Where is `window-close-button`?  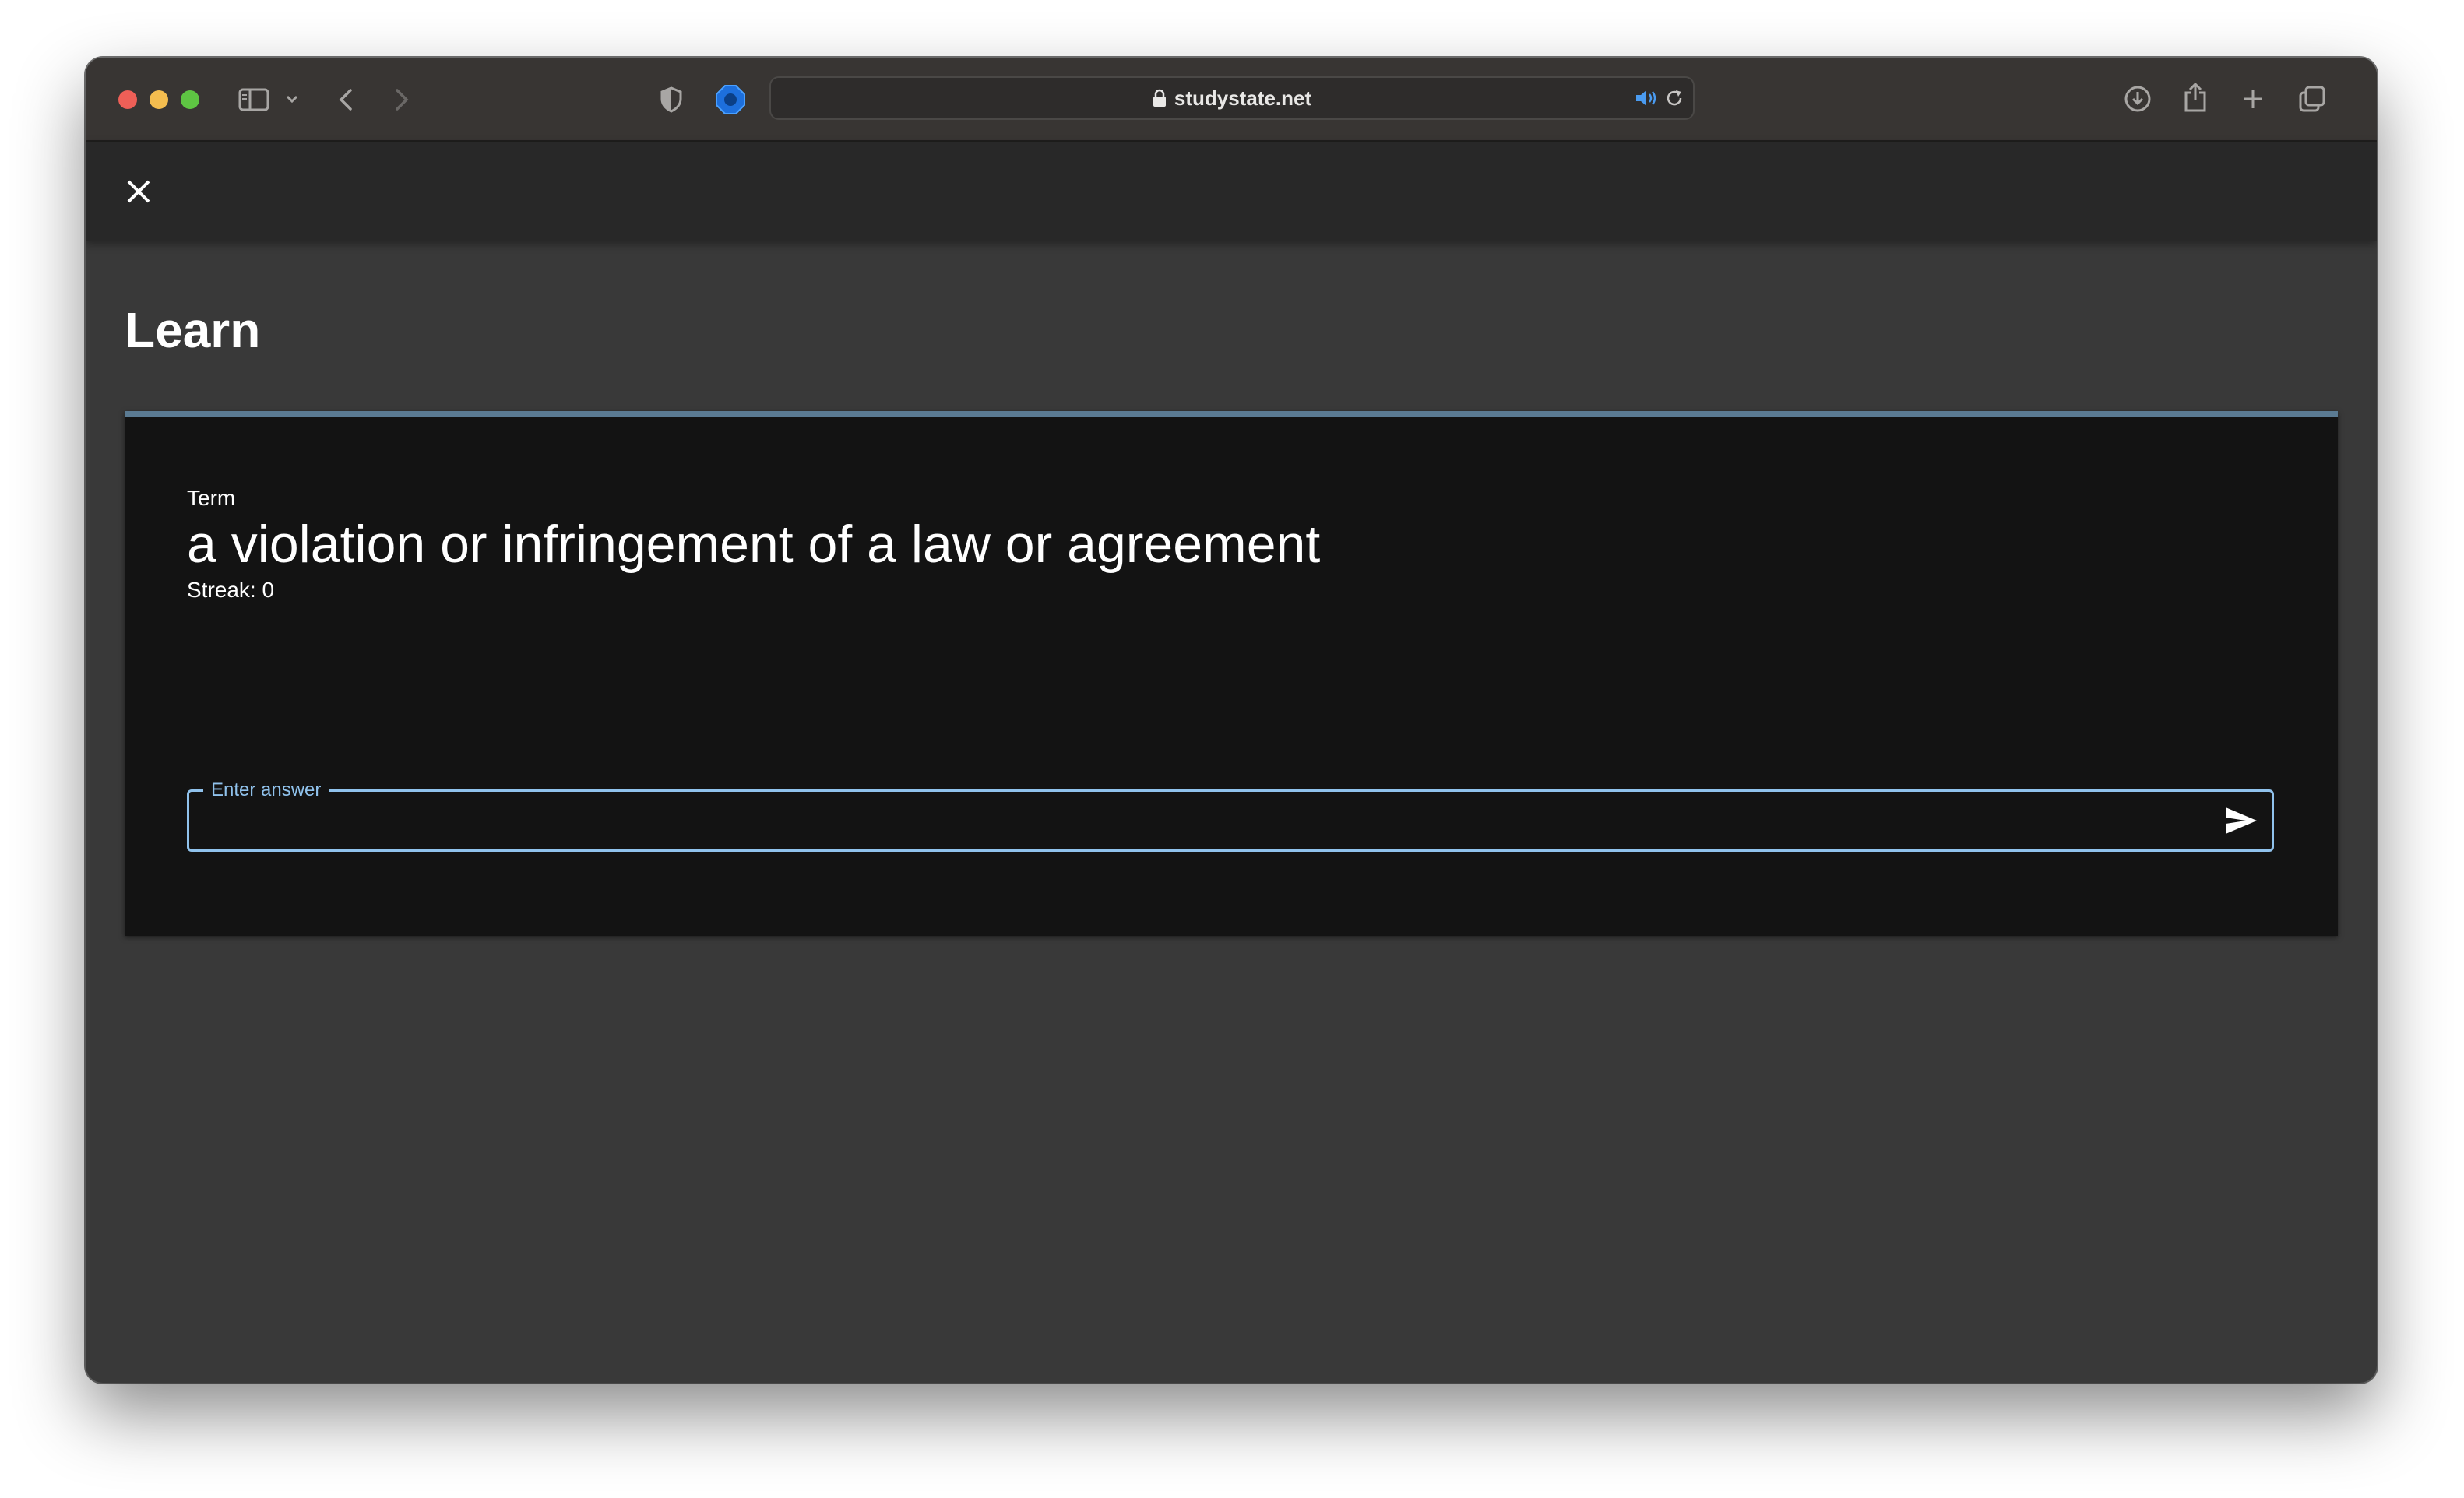 window-close-button is located at coordinates (127, 99).